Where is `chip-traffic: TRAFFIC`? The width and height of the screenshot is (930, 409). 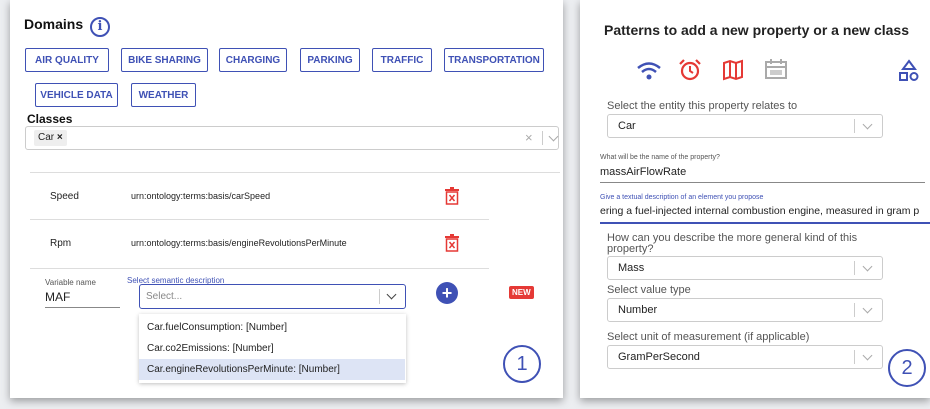 chip-traffic: TRAFFIC is located at coordinates (402, 60).